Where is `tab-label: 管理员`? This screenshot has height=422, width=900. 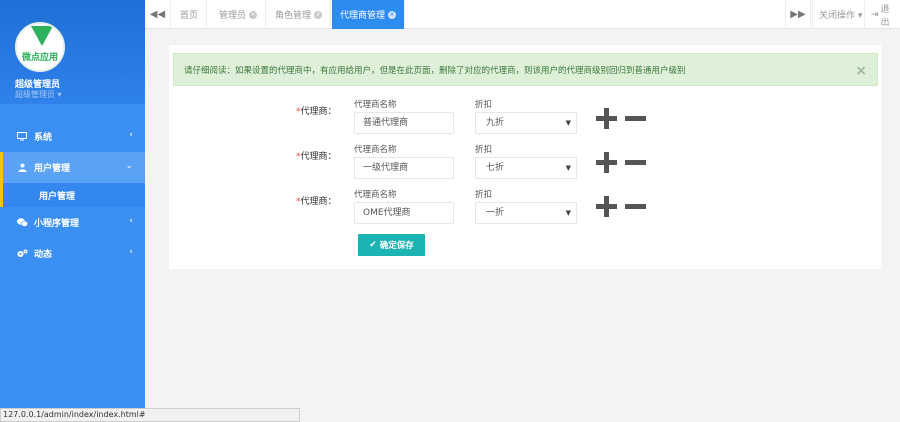
tab-label: 管理员 is located at coordinates (233, 16).